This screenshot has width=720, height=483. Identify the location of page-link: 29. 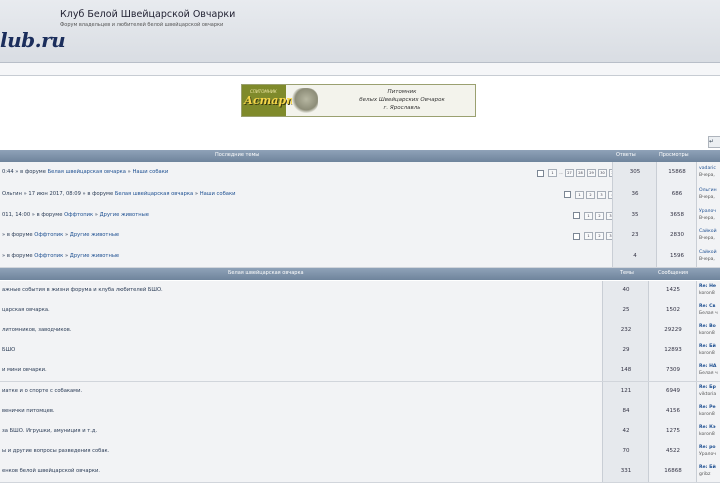
(591, 173).